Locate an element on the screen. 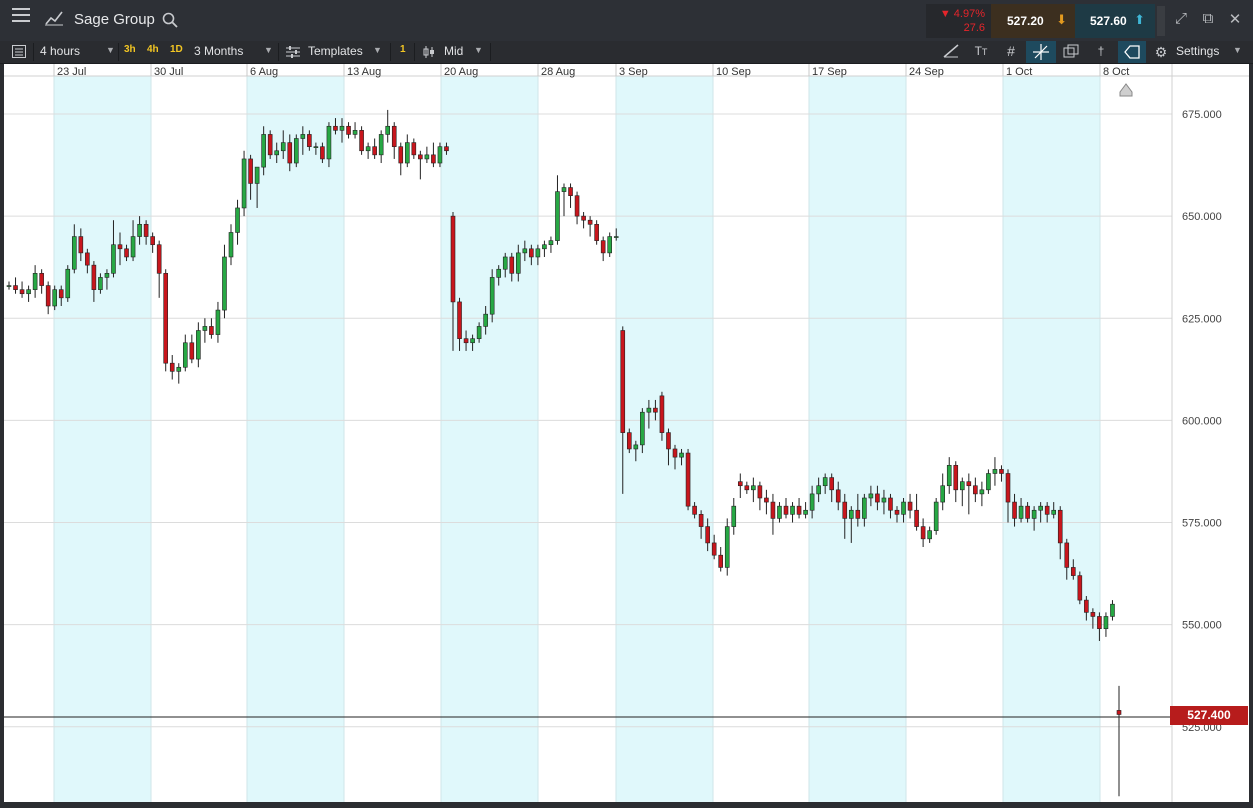 This screenshot has width=1253, height=808. x-tick-label: 23 Jul is located at coordinates (71, 72).